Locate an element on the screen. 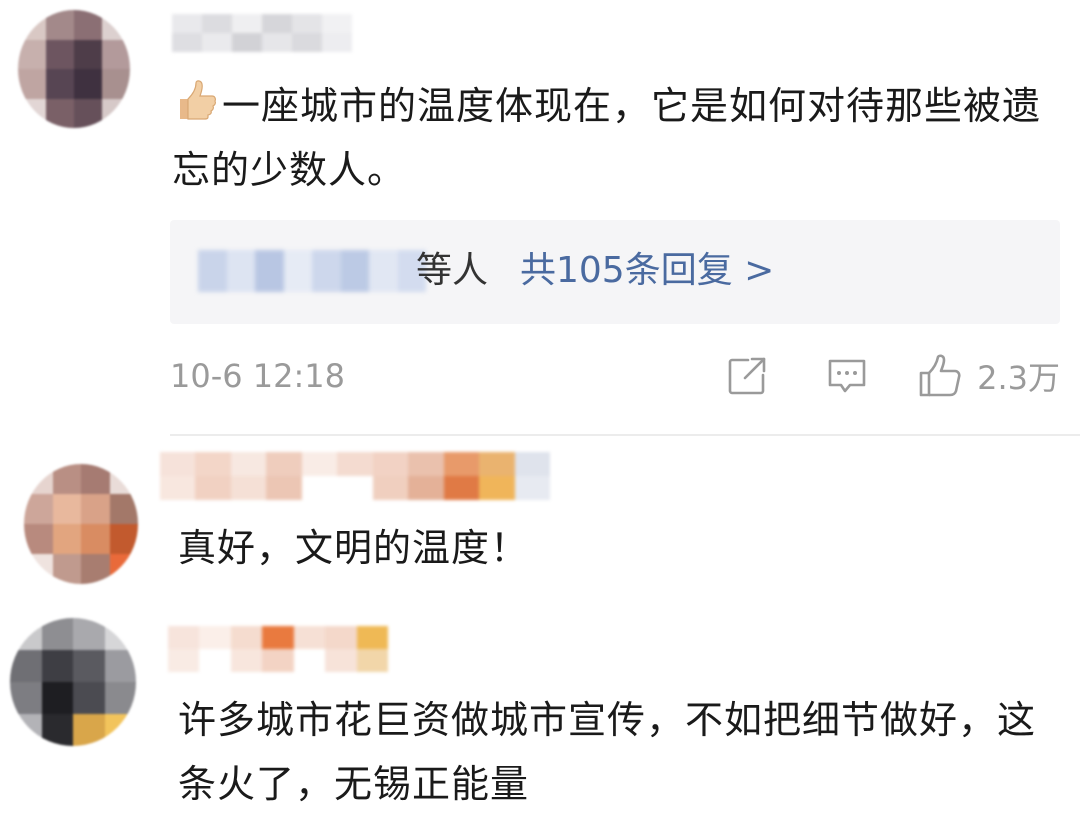 This screenshot has width=1080, height=819. reply-etc-label: 等人 is located at coordinates (452, 270).